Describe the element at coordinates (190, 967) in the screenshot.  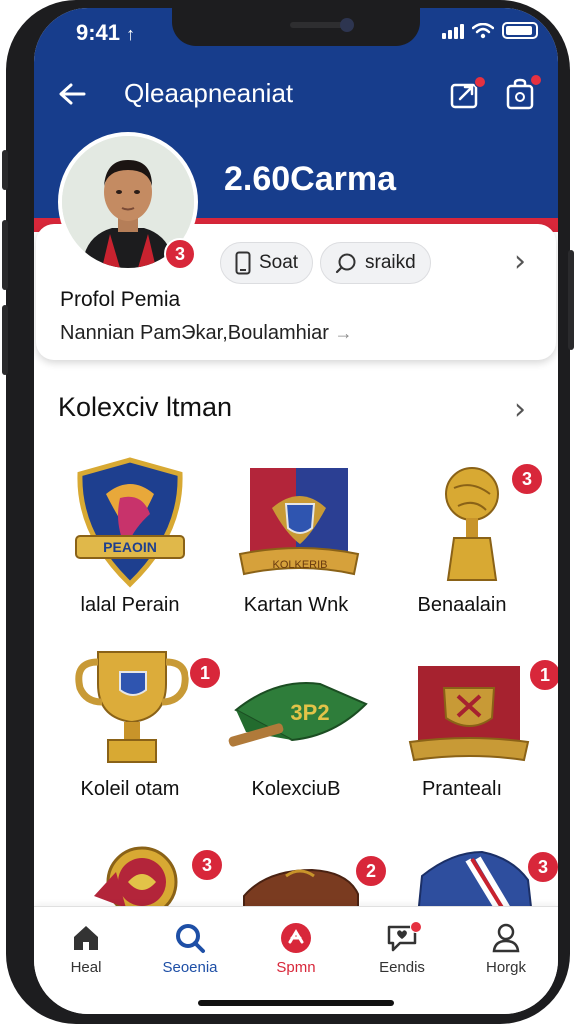
I see `nav-search-label: Seoenia` at that location.